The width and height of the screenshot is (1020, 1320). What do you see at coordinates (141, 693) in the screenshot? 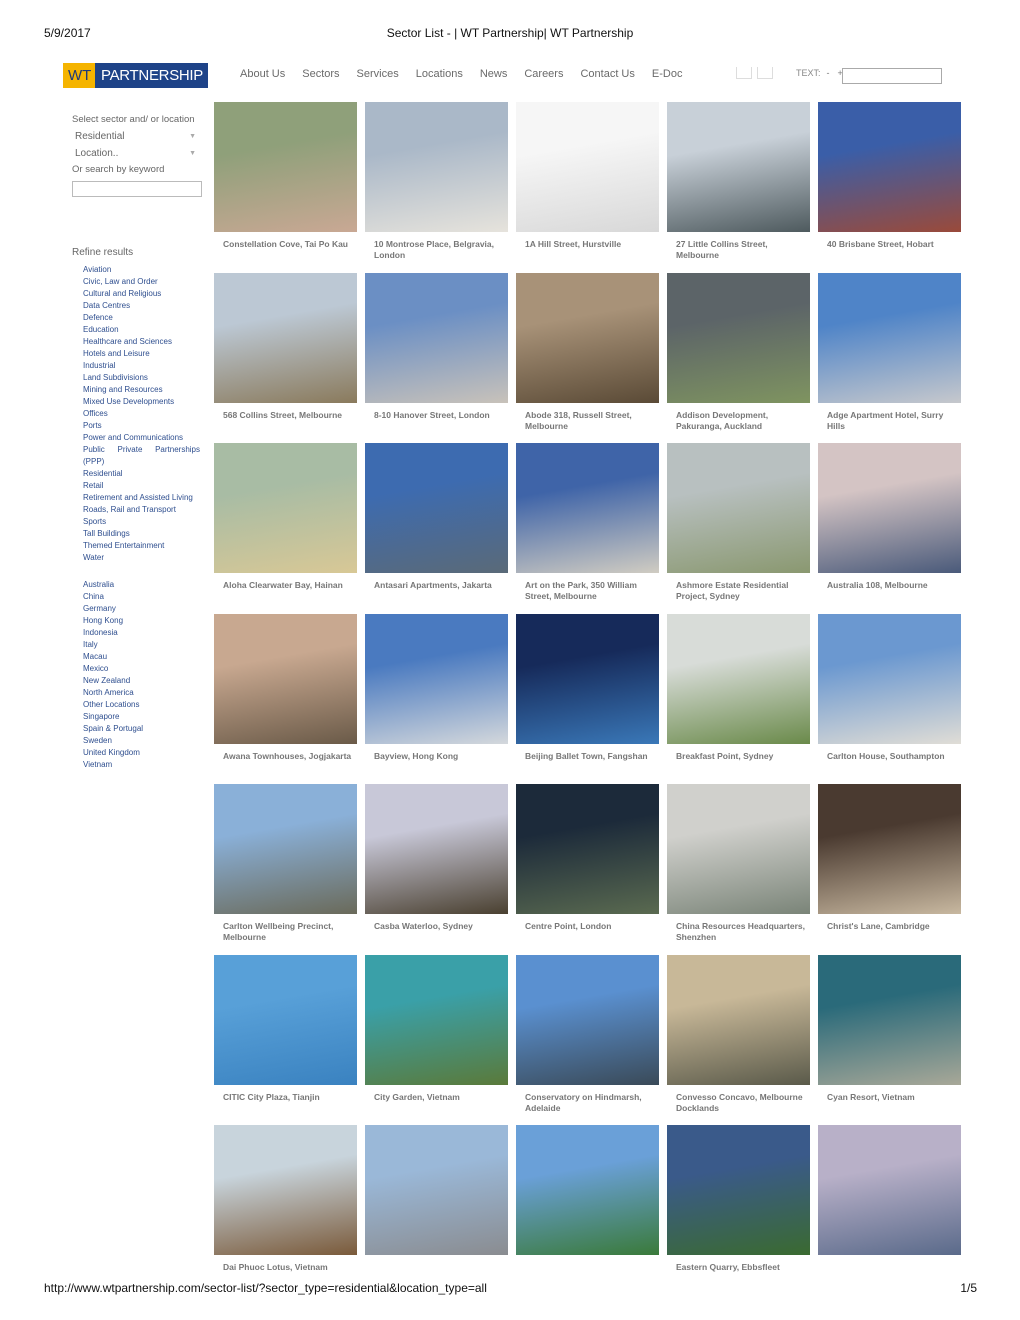
I see `location-link: North America` at bounding box center [141, 693].